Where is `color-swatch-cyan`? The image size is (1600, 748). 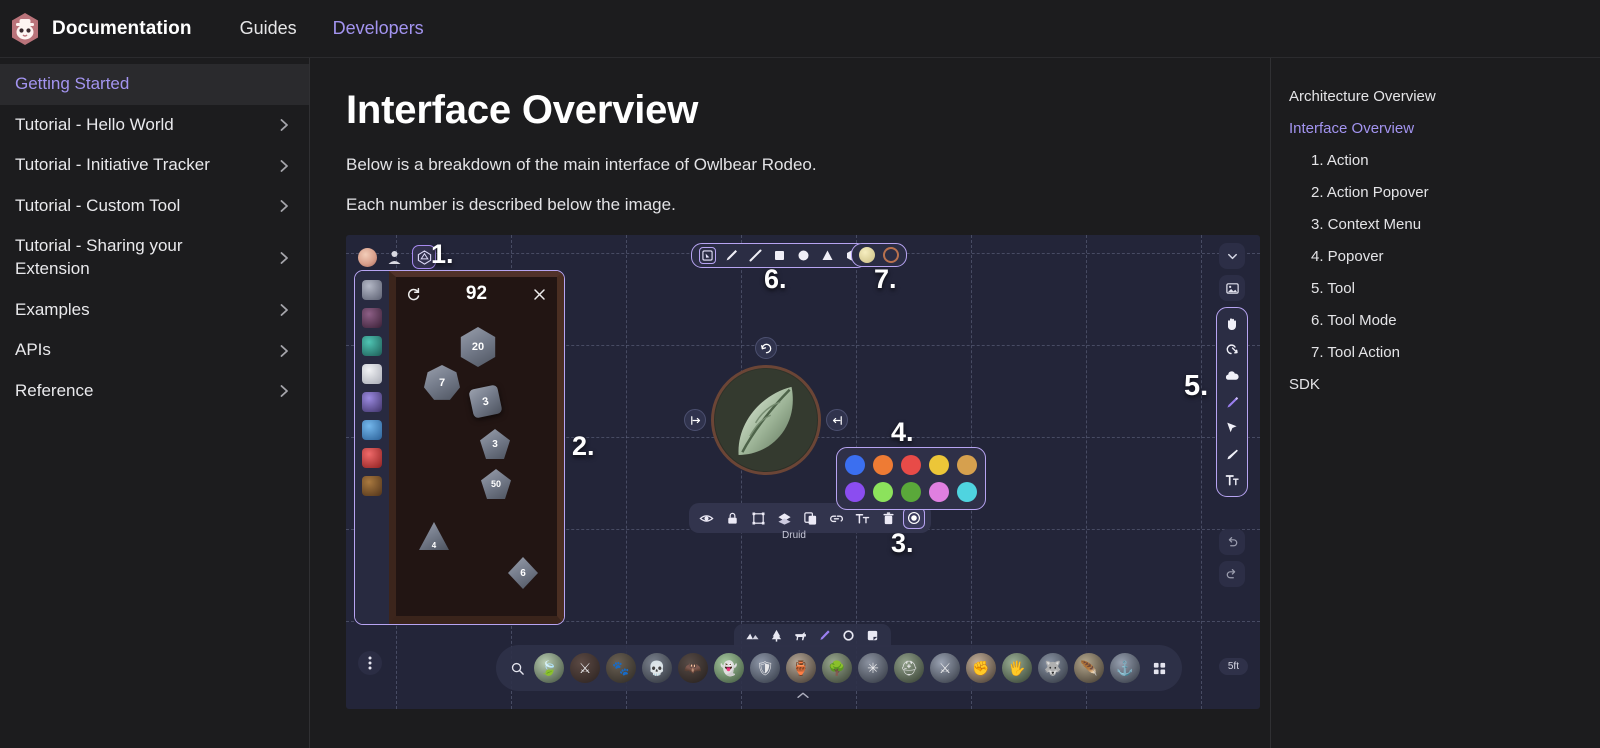 color-swatch-cyan is located at coordinates (967, 492).